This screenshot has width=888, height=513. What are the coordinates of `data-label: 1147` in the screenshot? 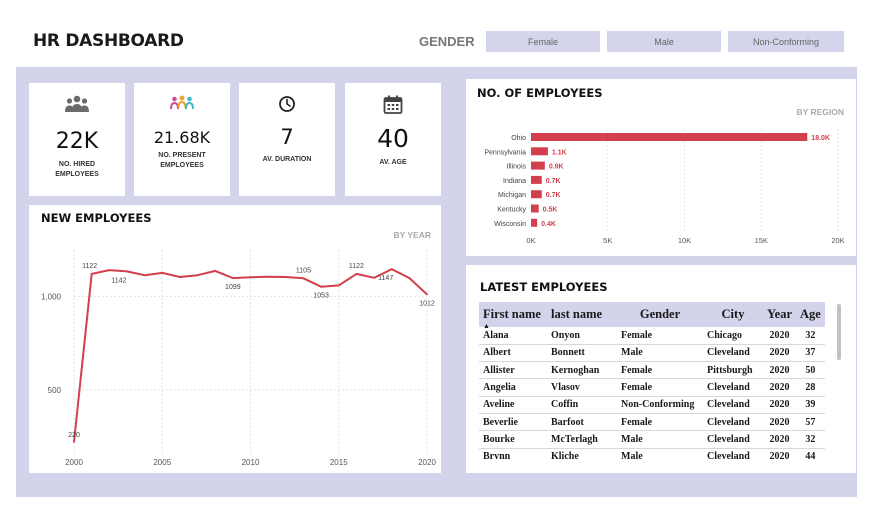 It's located at (385, 278).